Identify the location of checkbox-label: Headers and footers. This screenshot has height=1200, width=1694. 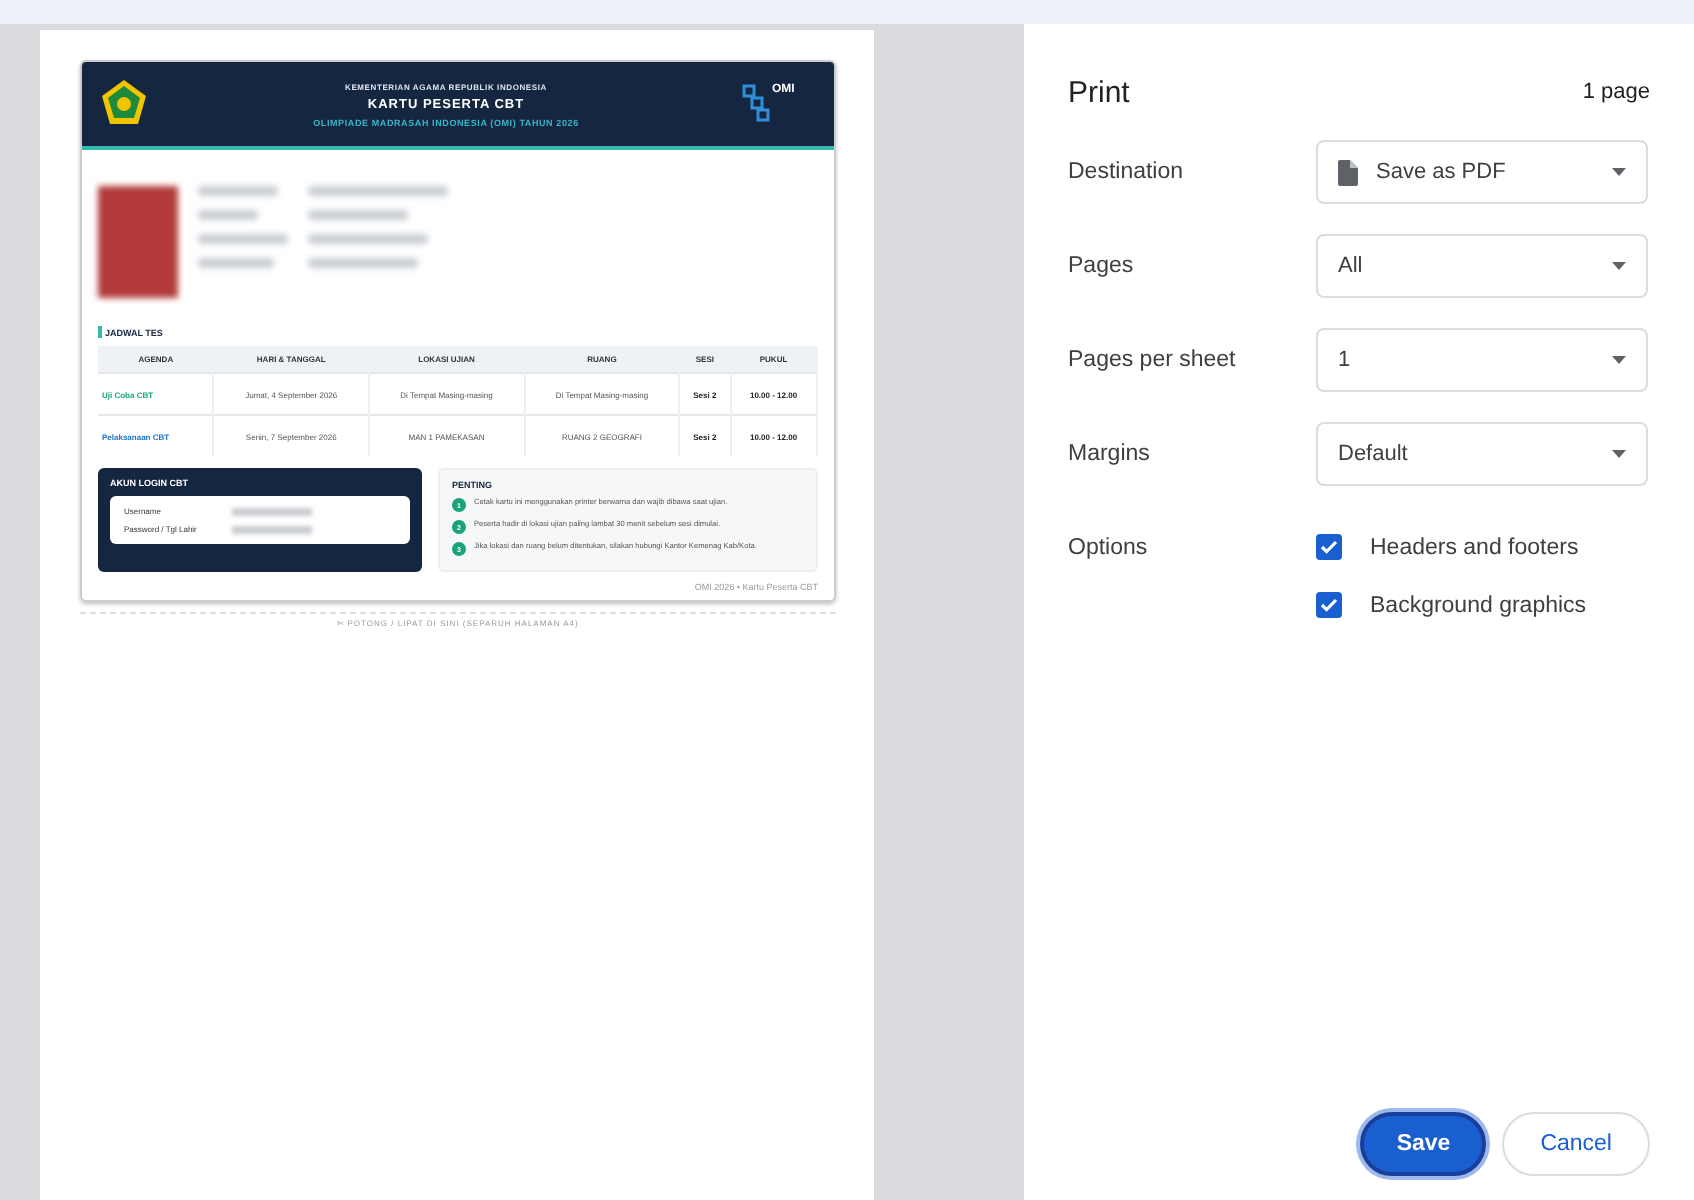
(1474, 547).